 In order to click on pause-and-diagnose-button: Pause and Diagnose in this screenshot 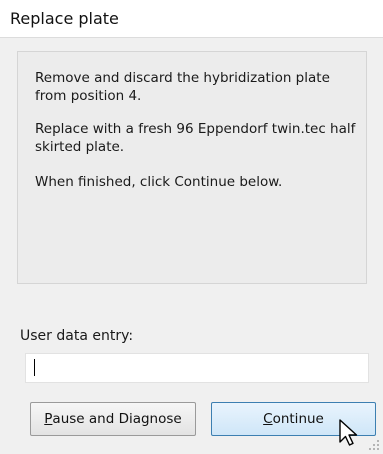, I will do `click(113, 419)`.